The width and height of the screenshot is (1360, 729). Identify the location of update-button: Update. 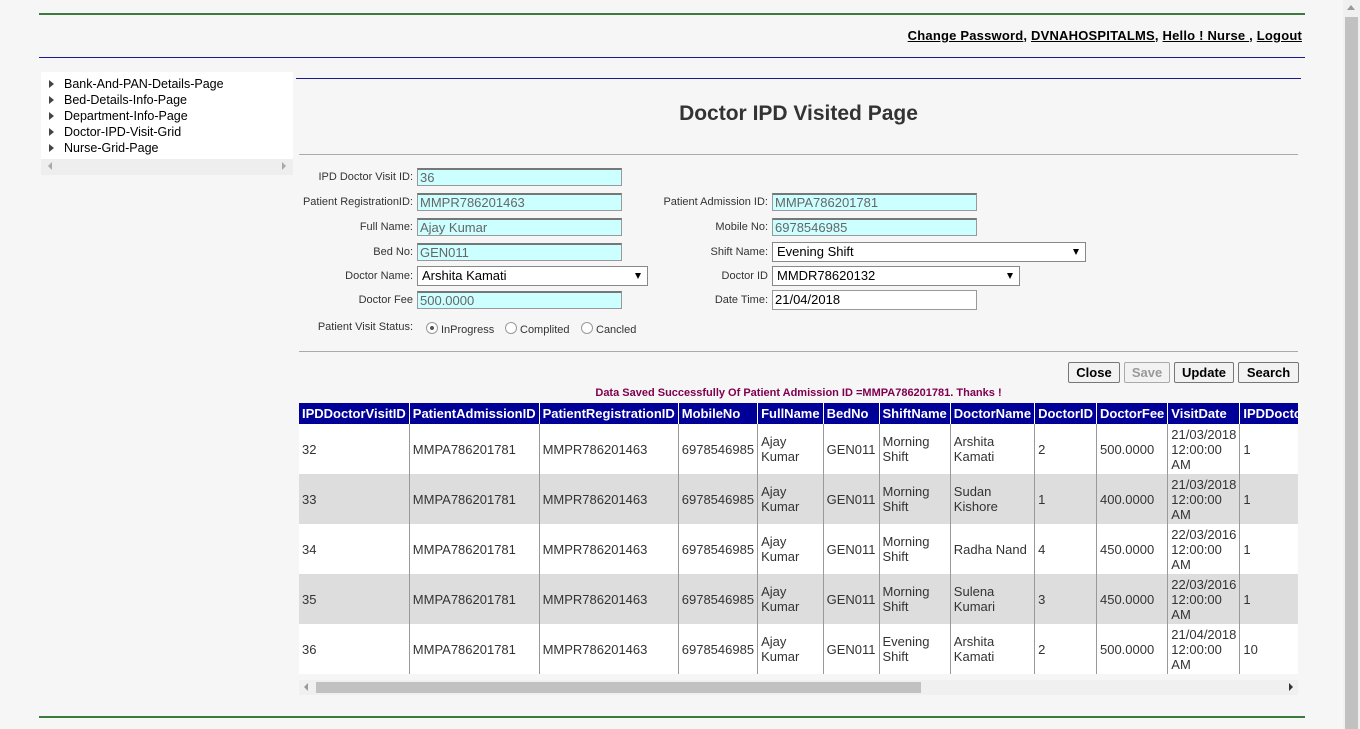
(1204, 372).